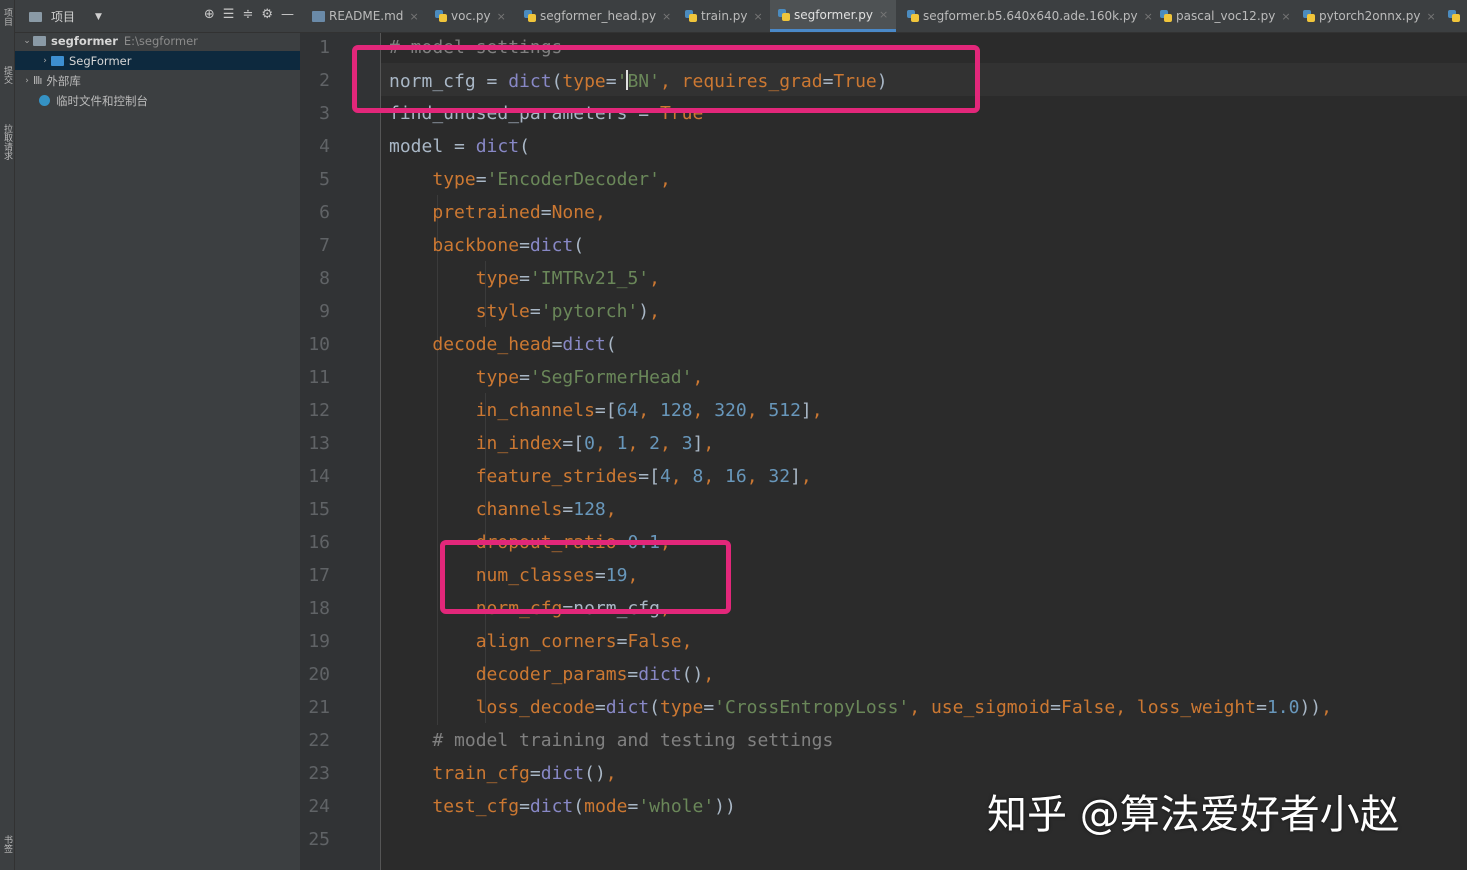 The width and height of the screenshot is (1467, 870). I want to click on project-folder-icon, so click(35, 16).